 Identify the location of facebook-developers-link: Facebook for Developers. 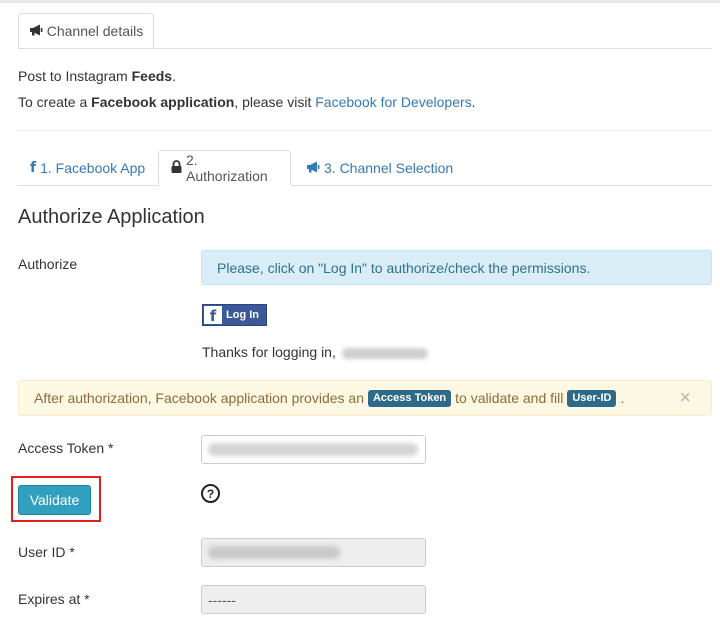
(393, 102).